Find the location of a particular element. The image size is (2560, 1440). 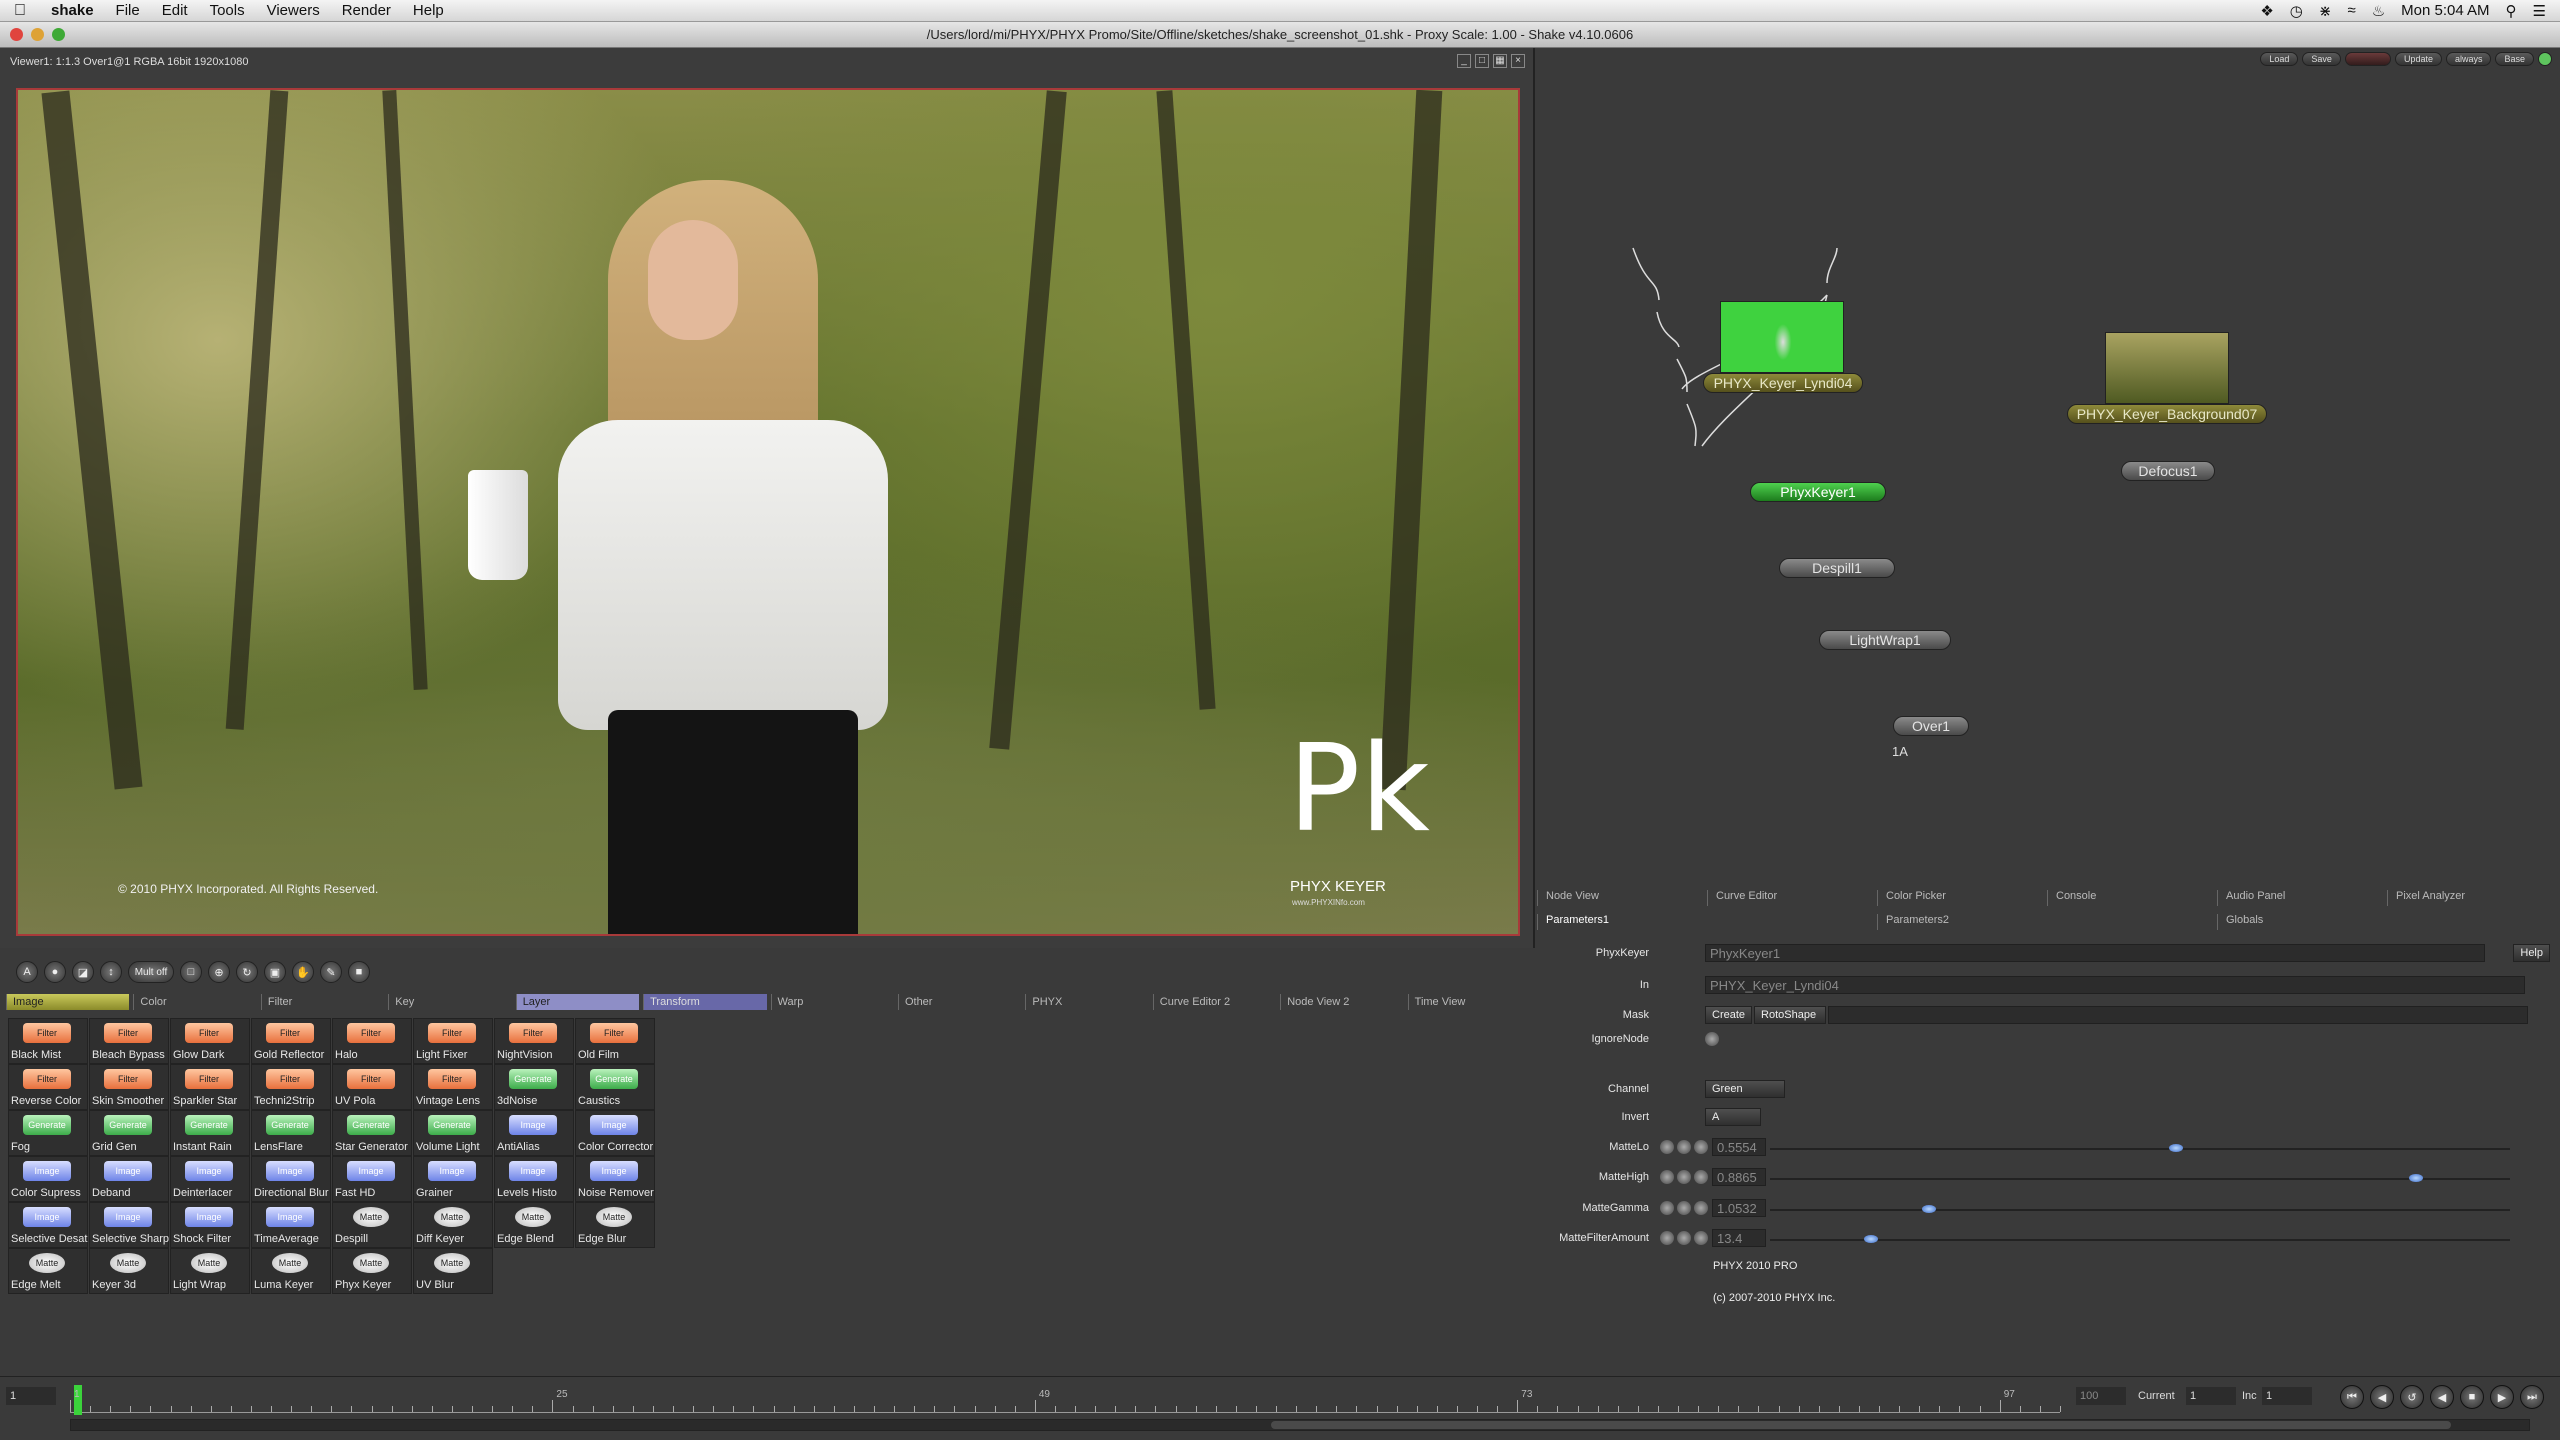

mattehigh-field: 0.8865 is located at coordinates (1739, 1177).